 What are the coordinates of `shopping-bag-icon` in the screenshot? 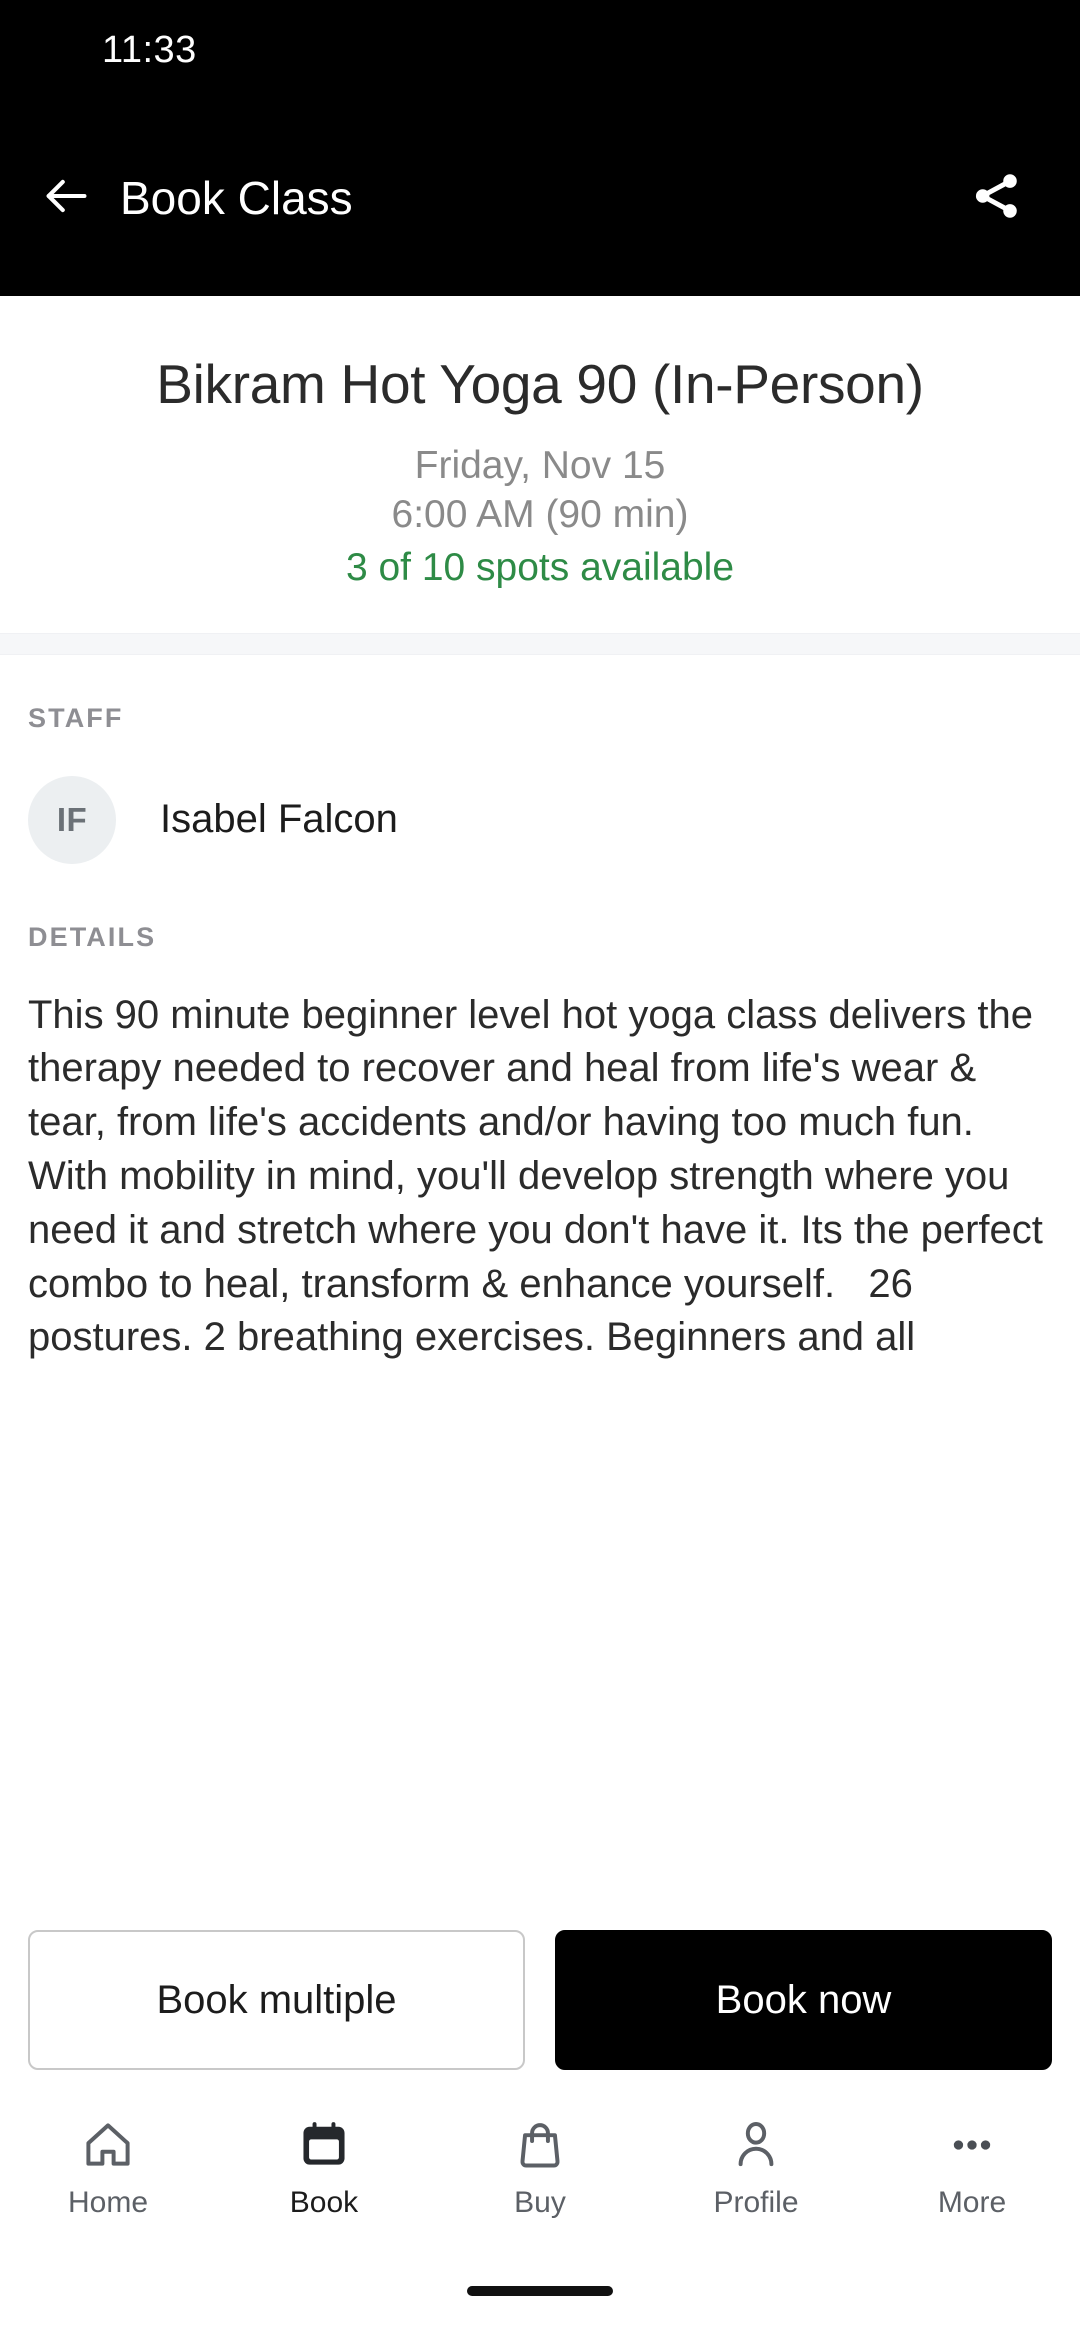 It's located at (540, 2145).